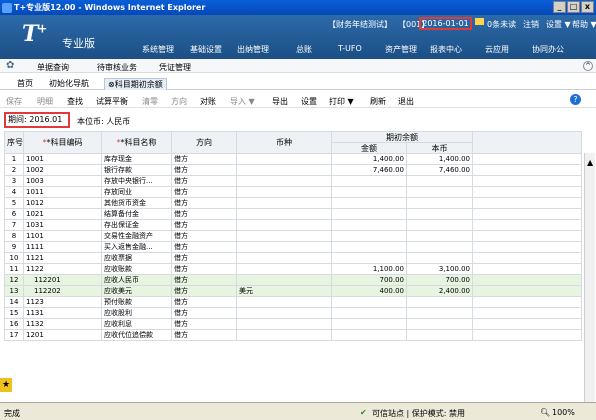 This screenshot has width=596, height=420. What do you see at coordinates (280, 101) in the screenshot?
I see `export-button: 导出` at bounding box center [280, 101].